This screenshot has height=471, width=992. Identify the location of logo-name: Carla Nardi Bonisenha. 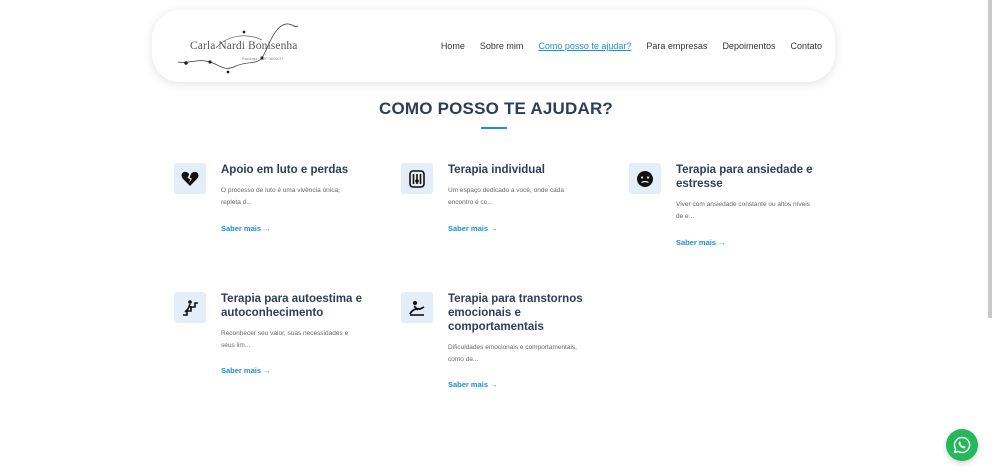
(244, 46).